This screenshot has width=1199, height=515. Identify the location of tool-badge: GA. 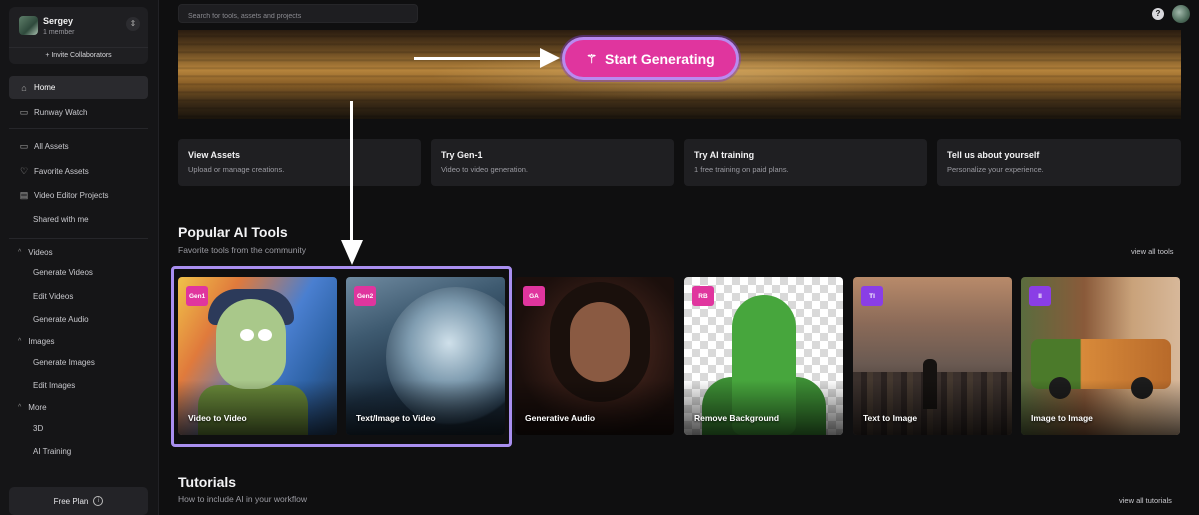
(534, 296).